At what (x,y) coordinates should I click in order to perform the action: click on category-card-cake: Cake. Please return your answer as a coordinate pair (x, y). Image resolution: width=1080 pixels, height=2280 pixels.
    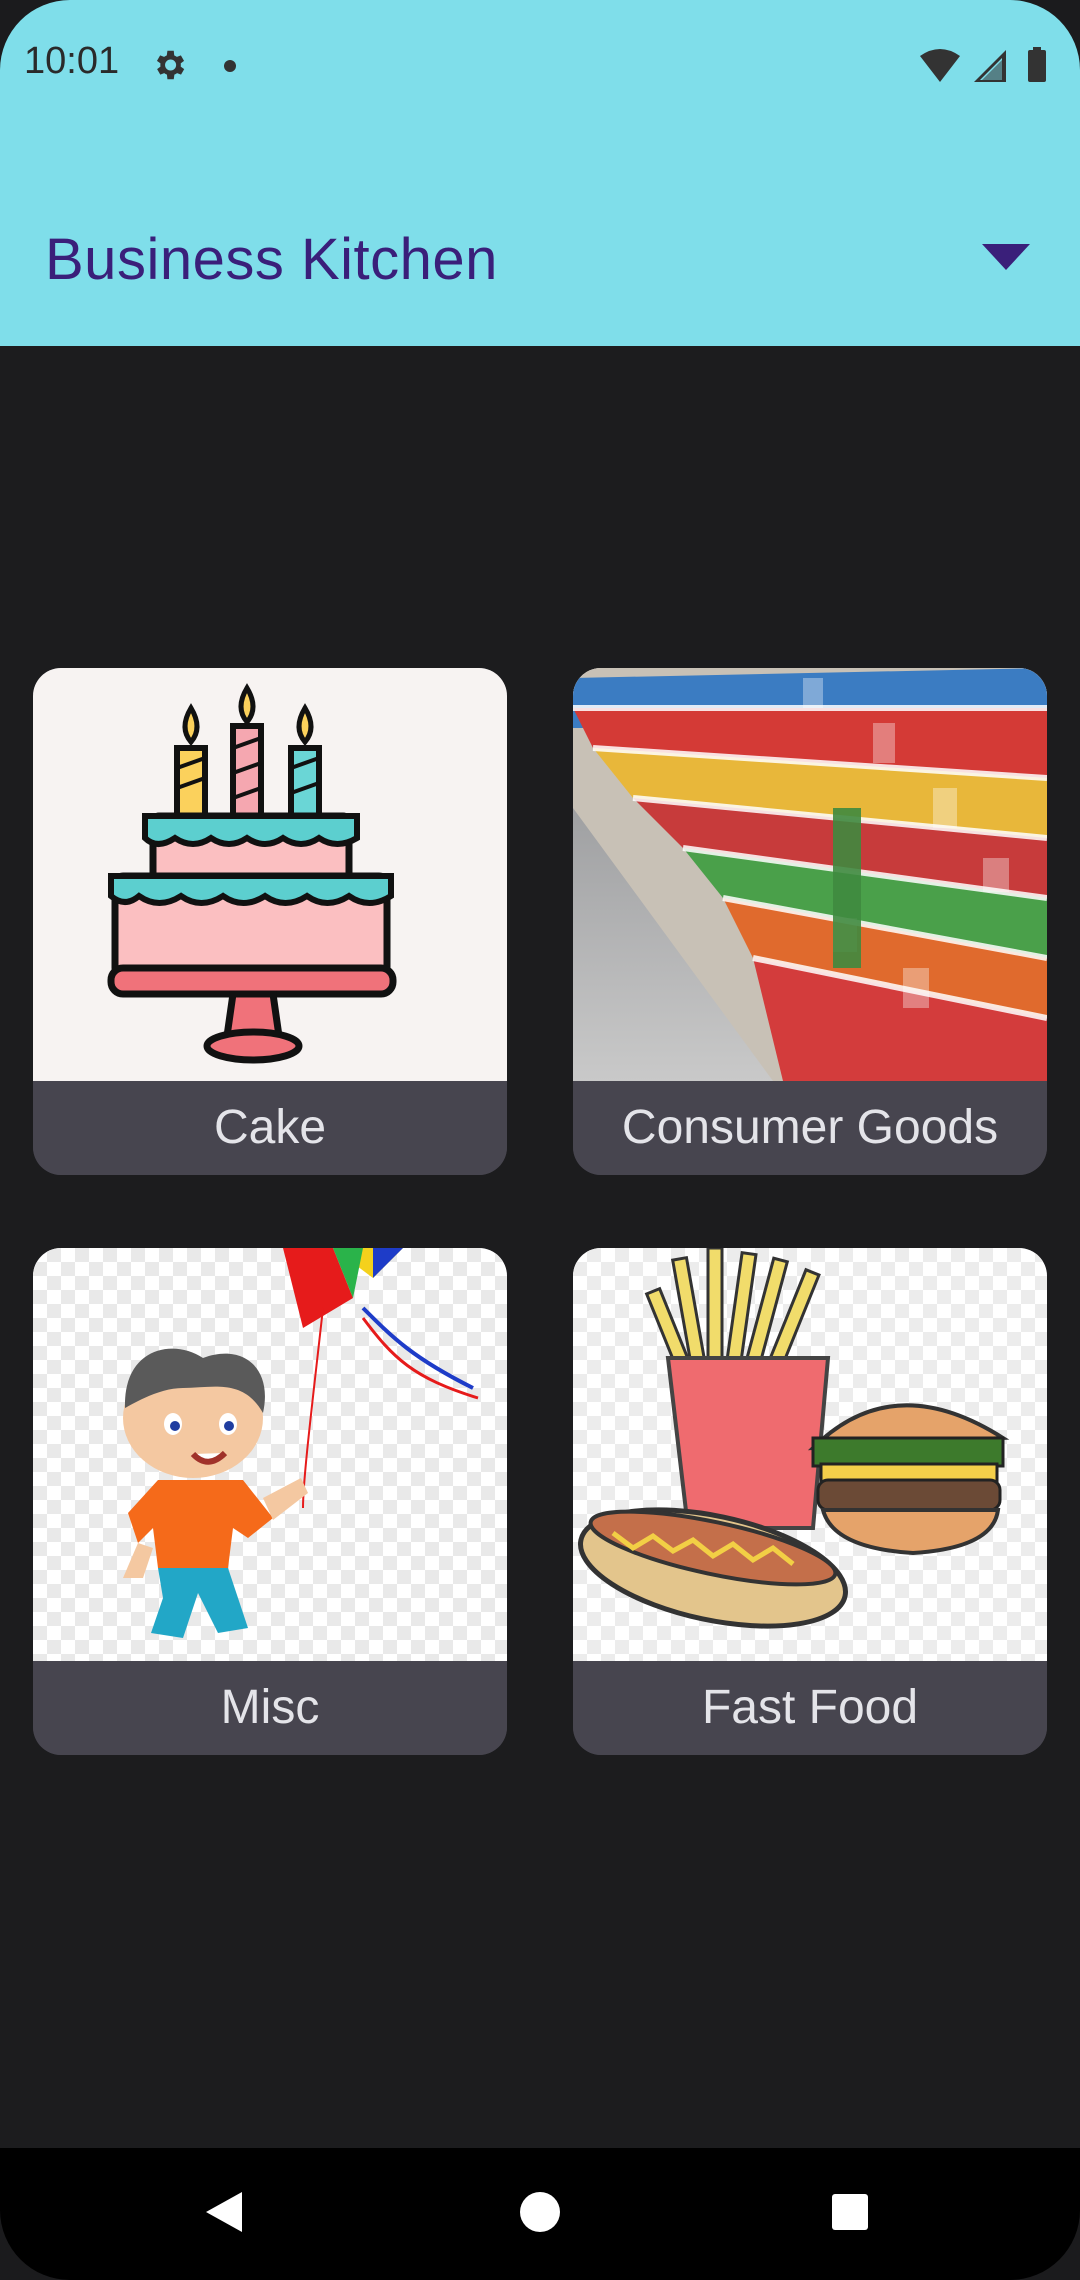
    Looking at the image, I should click on (270, 921).